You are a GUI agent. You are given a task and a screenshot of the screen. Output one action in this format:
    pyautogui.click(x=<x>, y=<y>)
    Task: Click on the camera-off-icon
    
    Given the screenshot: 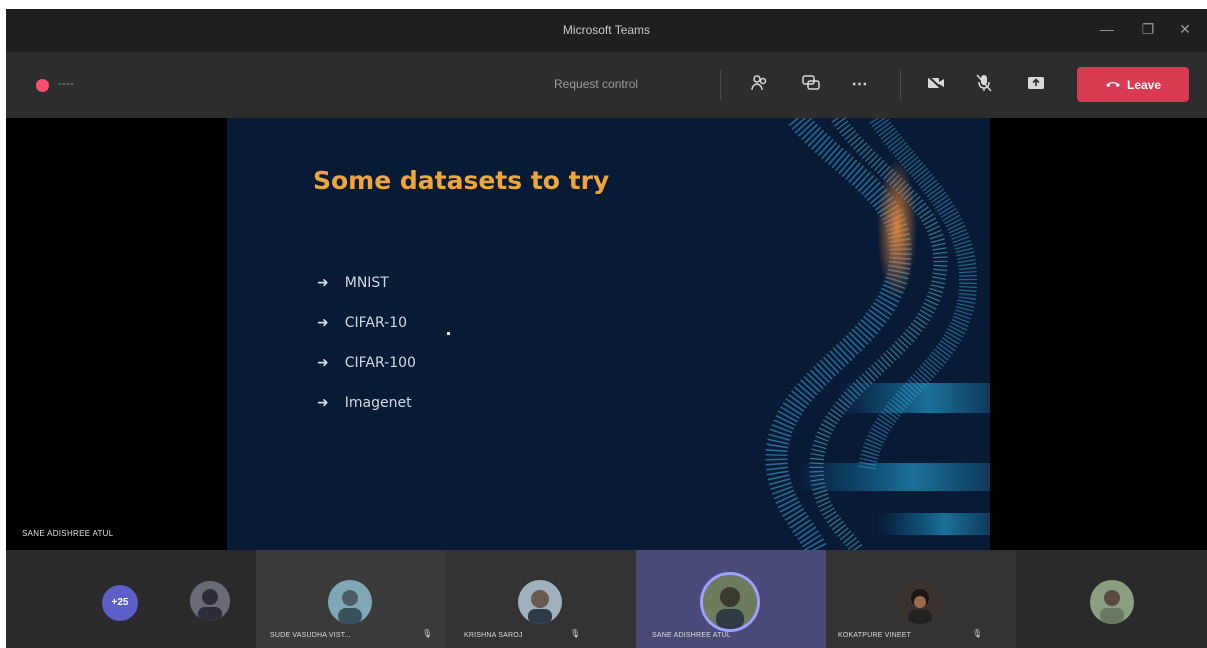 What is the action you would take?
    pyautogui.click(x=936, y=85)
    